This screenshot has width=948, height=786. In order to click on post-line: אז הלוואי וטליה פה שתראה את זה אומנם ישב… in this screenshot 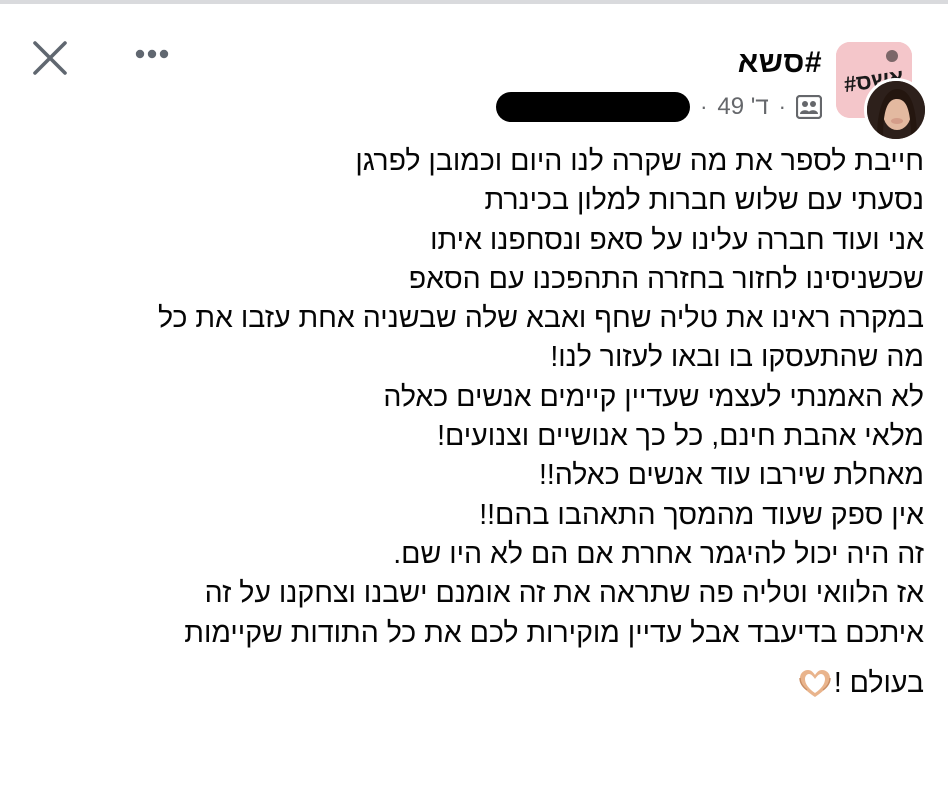, I will do `click(564, 593)`.